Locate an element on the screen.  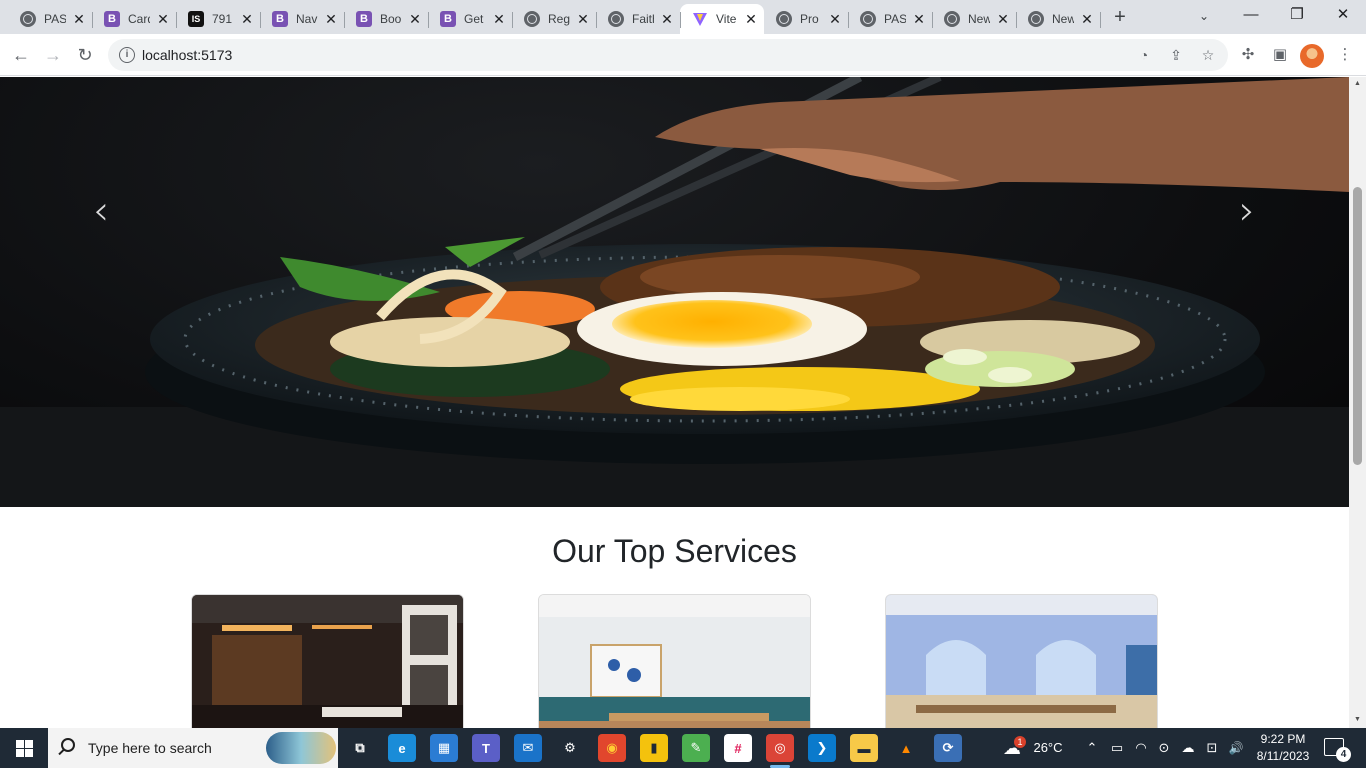
teams-icon: T is located at coordinates (486, 748).